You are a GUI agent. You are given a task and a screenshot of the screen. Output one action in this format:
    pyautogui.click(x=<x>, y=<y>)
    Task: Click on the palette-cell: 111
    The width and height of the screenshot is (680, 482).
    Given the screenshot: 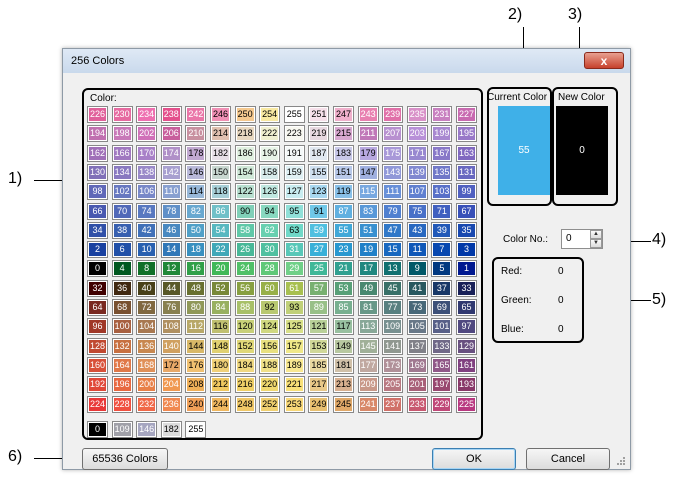 What is the action you would take?
    pyautogui.click(x=393, y=192)
    